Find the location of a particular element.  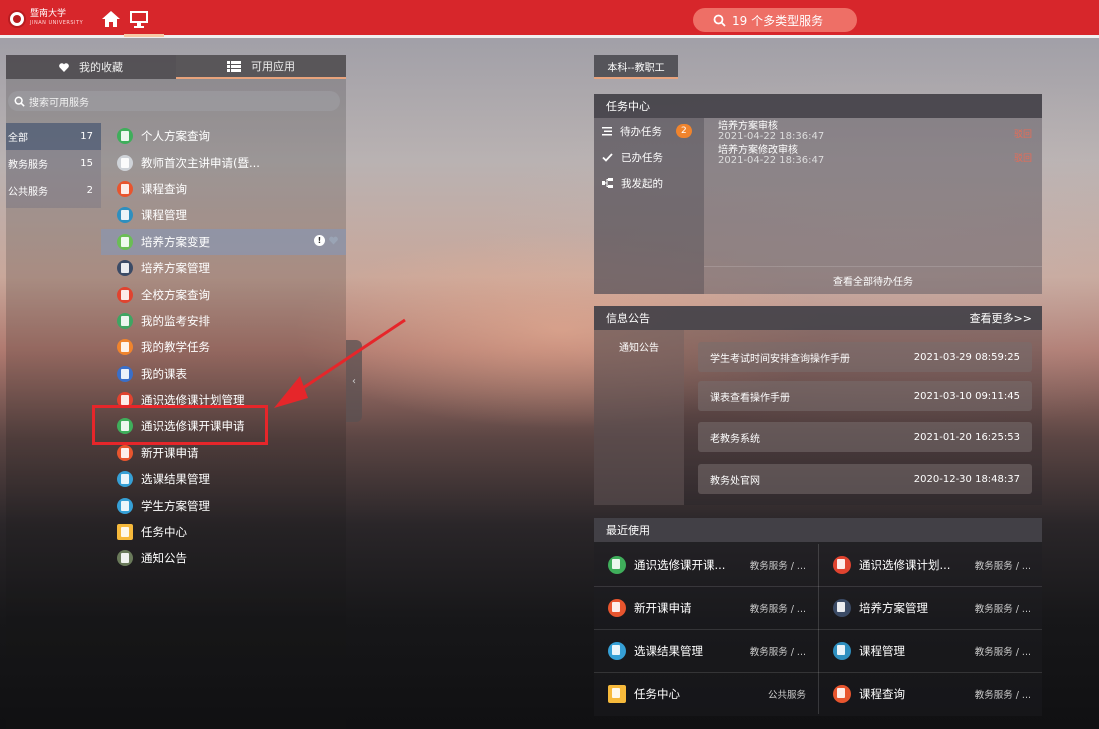

notice-category-column: 通知公告 is located at coordinates (639, 417).